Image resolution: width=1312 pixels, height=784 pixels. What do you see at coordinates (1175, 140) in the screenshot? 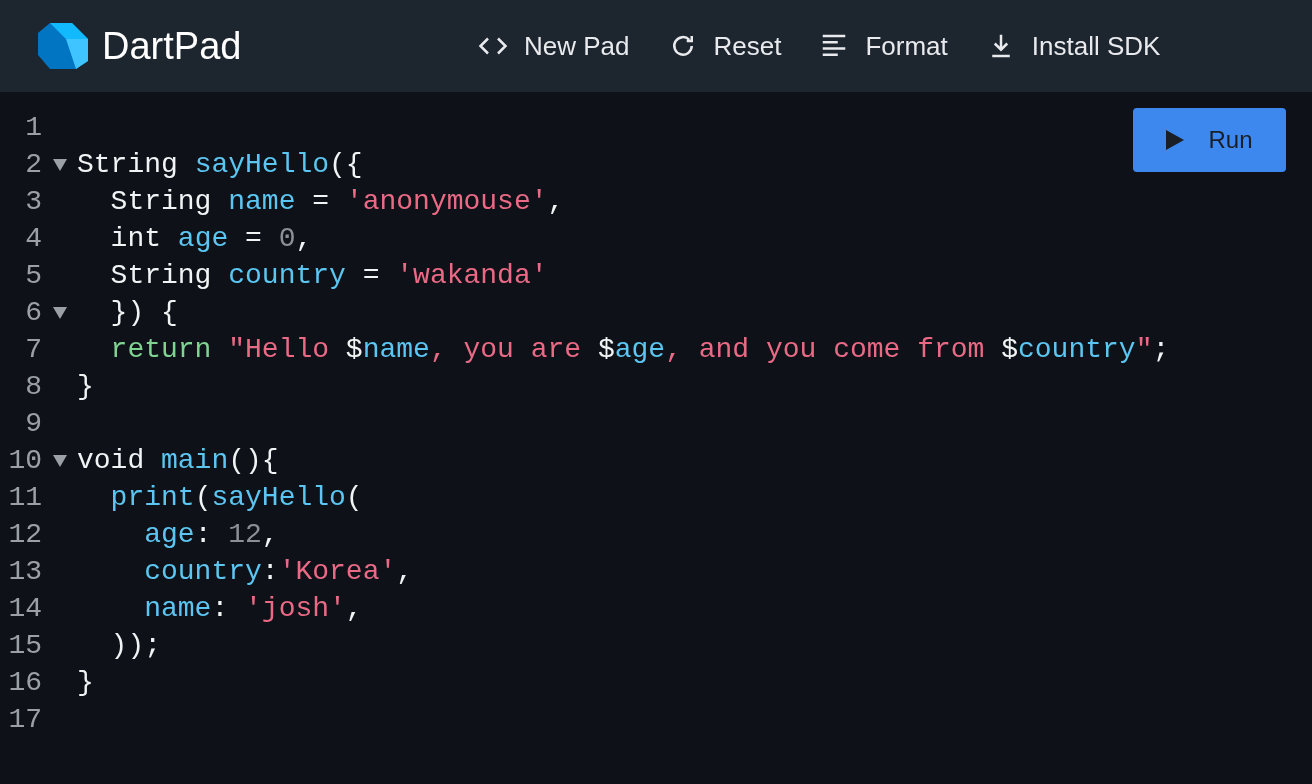
I see `play-icon` at bounding box center [1175, 140].